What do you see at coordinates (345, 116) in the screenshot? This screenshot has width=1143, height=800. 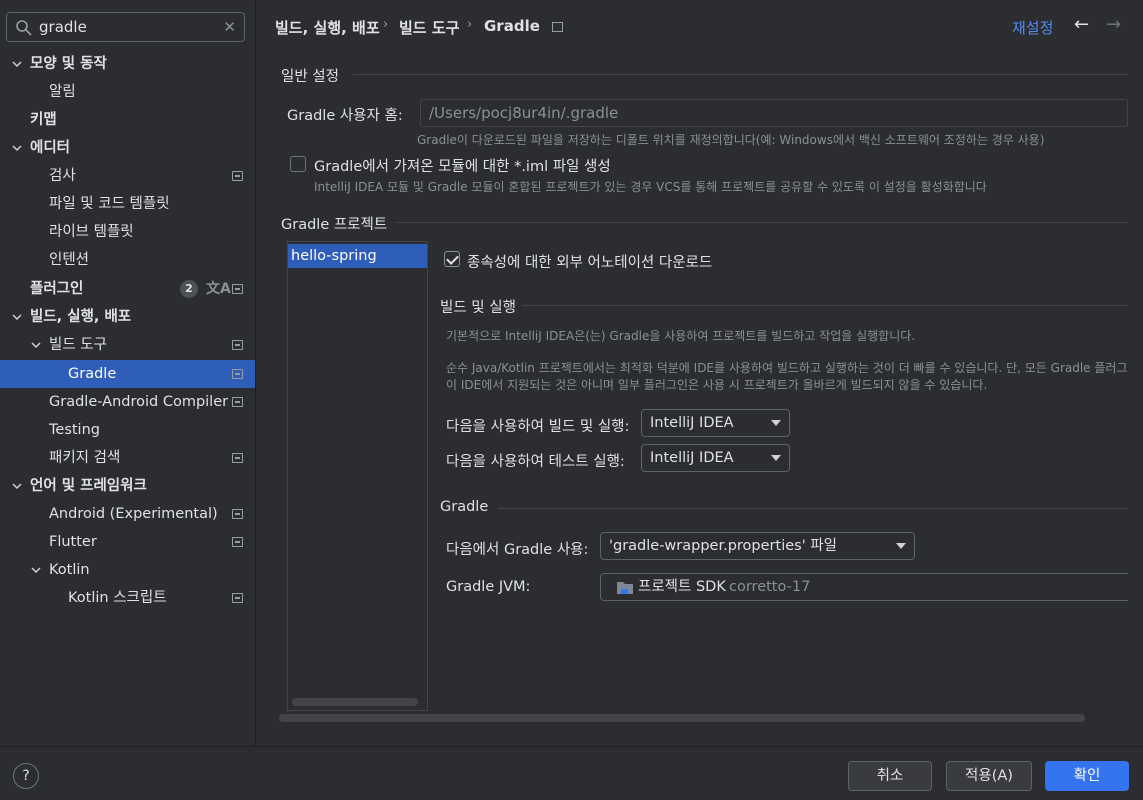 I see `gradle-user-home-label: Gradle 사용자 홈:` at bounding box center [345, 116].